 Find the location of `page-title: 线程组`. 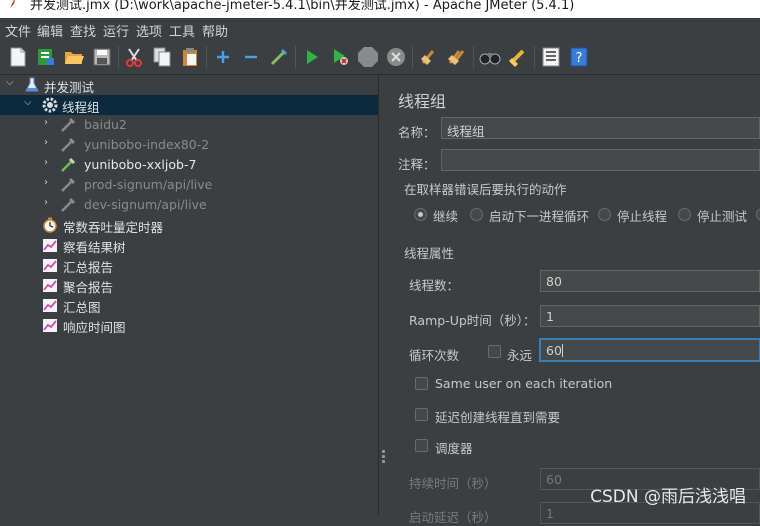

page-title: 线程组 is located at coordinates (422, 101).